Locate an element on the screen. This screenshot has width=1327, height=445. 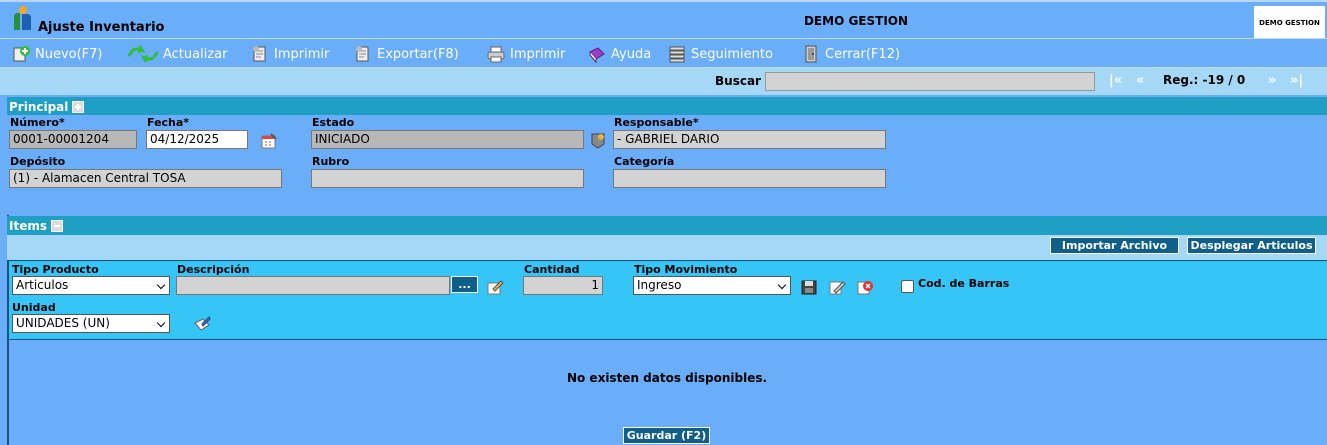
descripcion-label: Descripción is located at coordinates (213, 269).